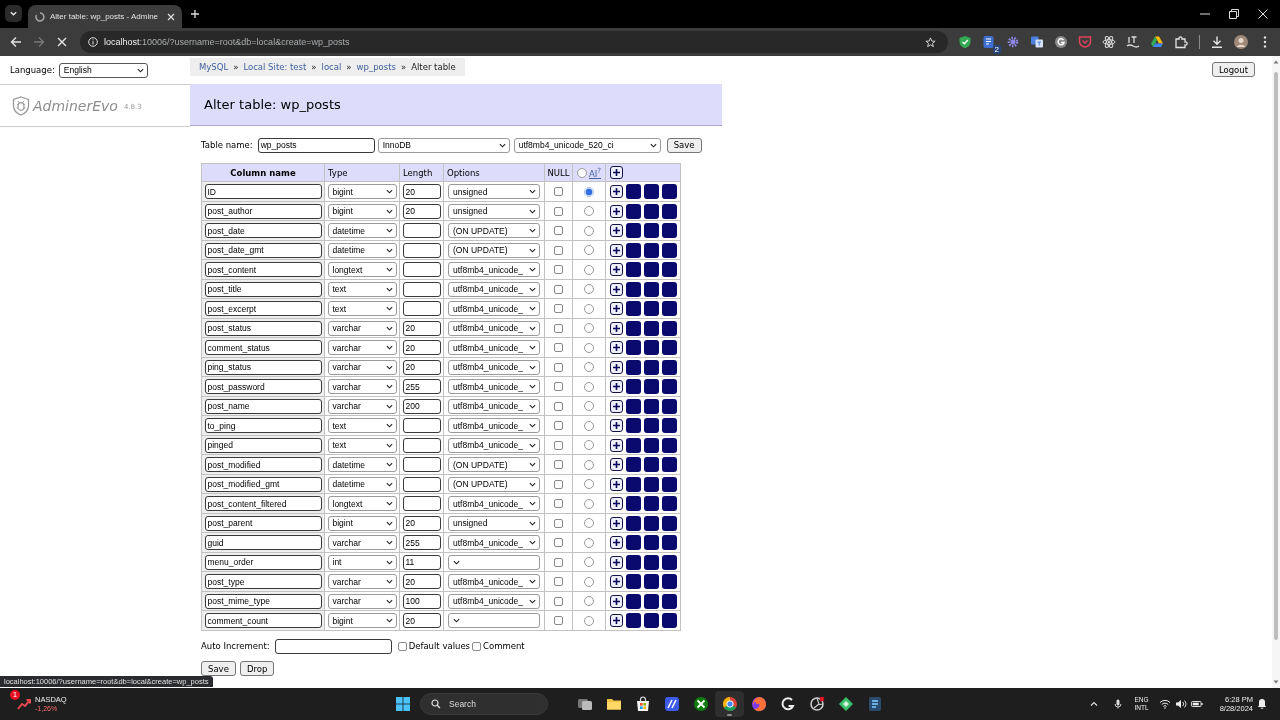 This screenshot has height=720, width=1280. What do you see at coordinates (514, 42) in the screenshot?
I see `address-bar: localhost:10006/?username=root&db=local&create=wp_posts` at bounding box center [514, 42].